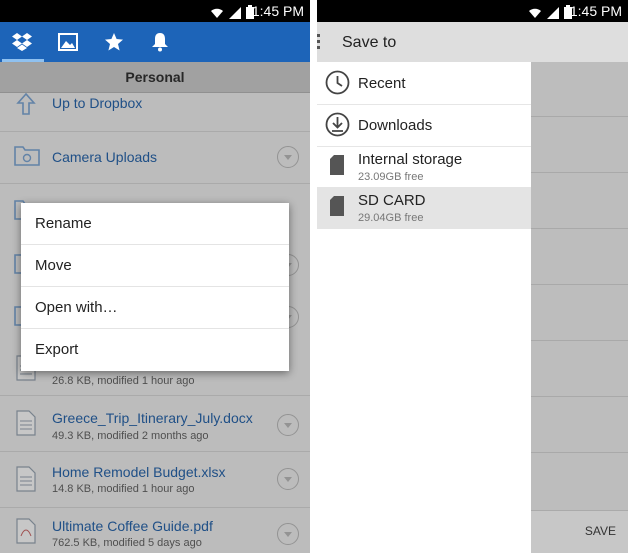 The height and width of the screenshot is (553, 628). I want to click on notifications-bell-icon, so click(160, 42).